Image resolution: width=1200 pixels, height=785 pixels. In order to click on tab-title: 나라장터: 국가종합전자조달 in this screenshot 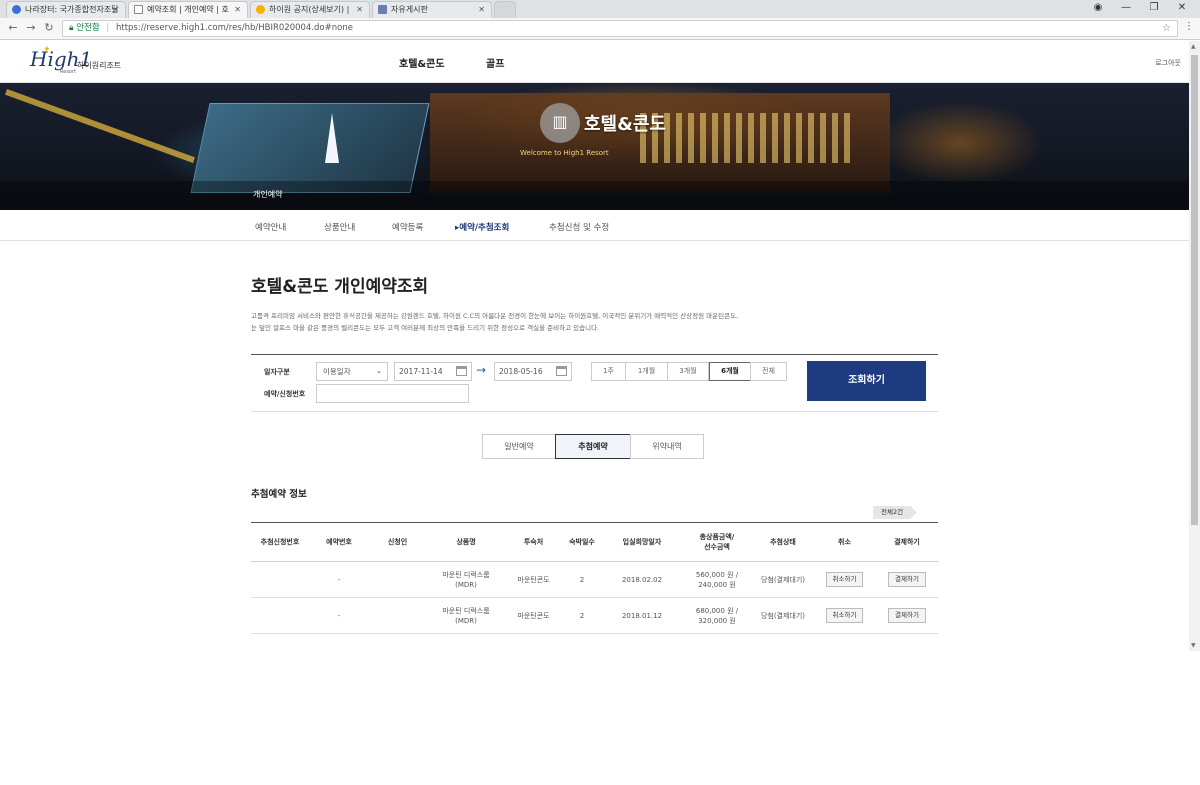, I will do `click(72, 9)`.